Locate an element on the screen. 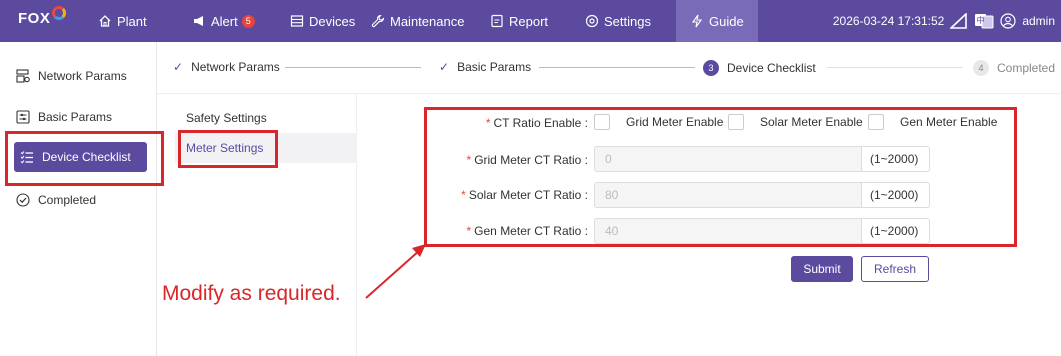 Image resolution: width=1061 pixels, height=356 pixels. header-right-area: 2026-03-24 17:31:52 中 admin is located at coordinates (944, 21).